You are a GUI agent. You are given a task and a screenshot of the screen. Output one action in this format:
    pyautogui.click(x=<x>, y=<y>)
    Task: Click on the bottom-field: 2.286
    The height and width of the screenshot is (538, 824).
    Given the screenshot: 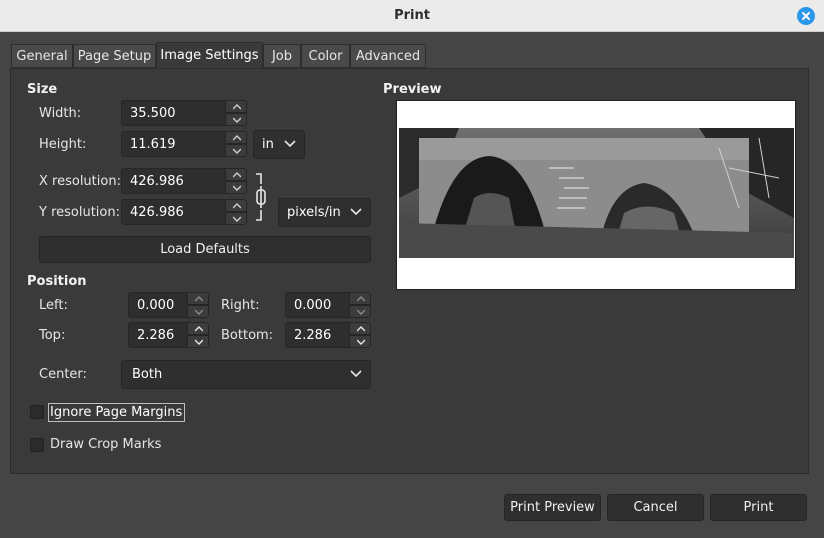 What is the action you would take?
    pyautogui.click(x=318, y=335)
    